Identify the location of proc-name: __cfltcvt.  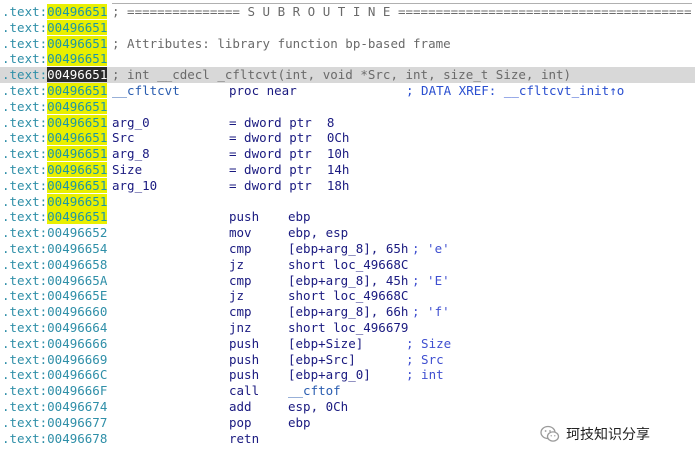
(146, 91).